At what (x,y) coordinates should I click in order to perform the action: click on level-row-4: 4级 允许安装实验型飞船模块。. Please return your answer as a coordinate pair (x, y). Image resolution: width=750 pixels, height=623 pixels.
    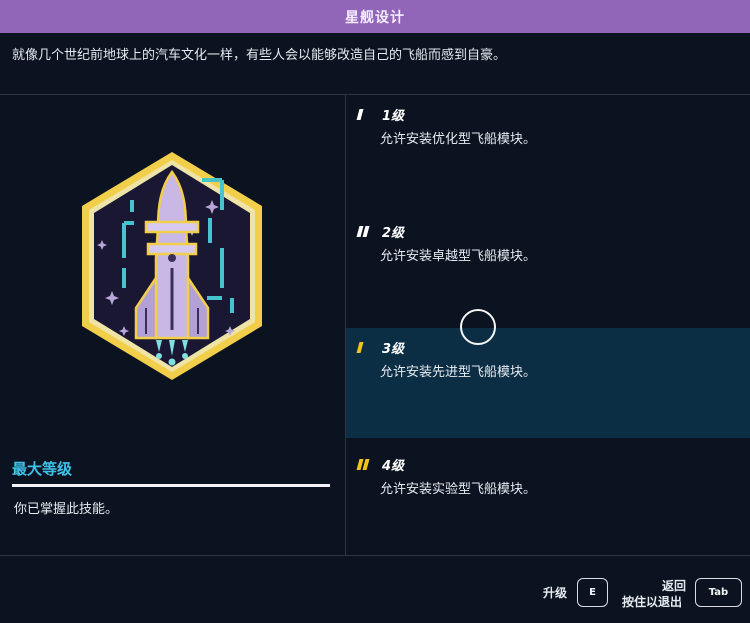
    Looking at the image, I should click on (548, 500).